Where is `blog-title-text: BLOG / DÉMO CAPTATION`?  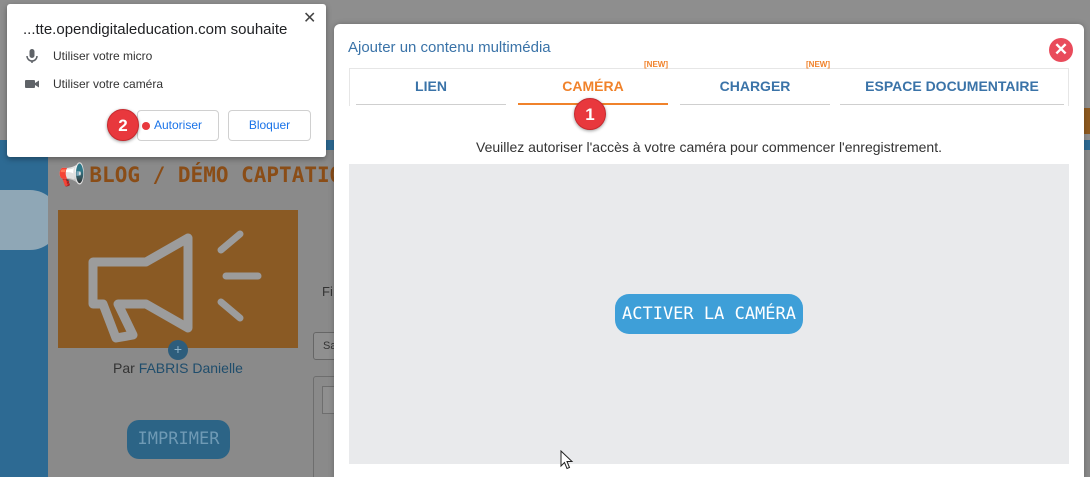 blog-title-text: BLOG / DÉMO CAPTATION is located at coordinates (222, 175).